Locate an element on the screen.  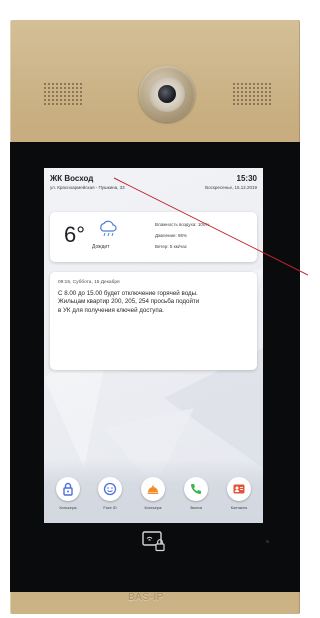
app-concierge-lock: Консьерж is located at coordinates (68, 493).